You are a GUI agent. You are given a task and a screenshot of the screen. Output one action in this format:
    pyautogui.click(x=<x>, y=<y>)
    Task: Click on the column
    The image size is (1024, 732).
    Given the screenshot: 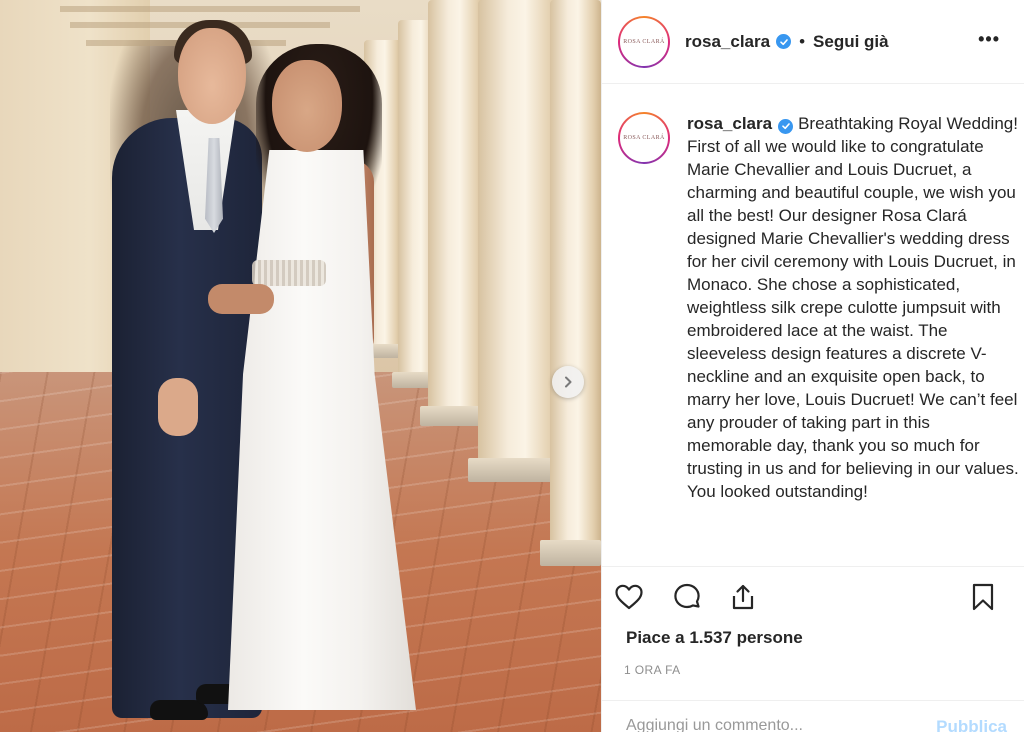 What is the action you would take?
    pyautogui.click(x=575, y=280)
    